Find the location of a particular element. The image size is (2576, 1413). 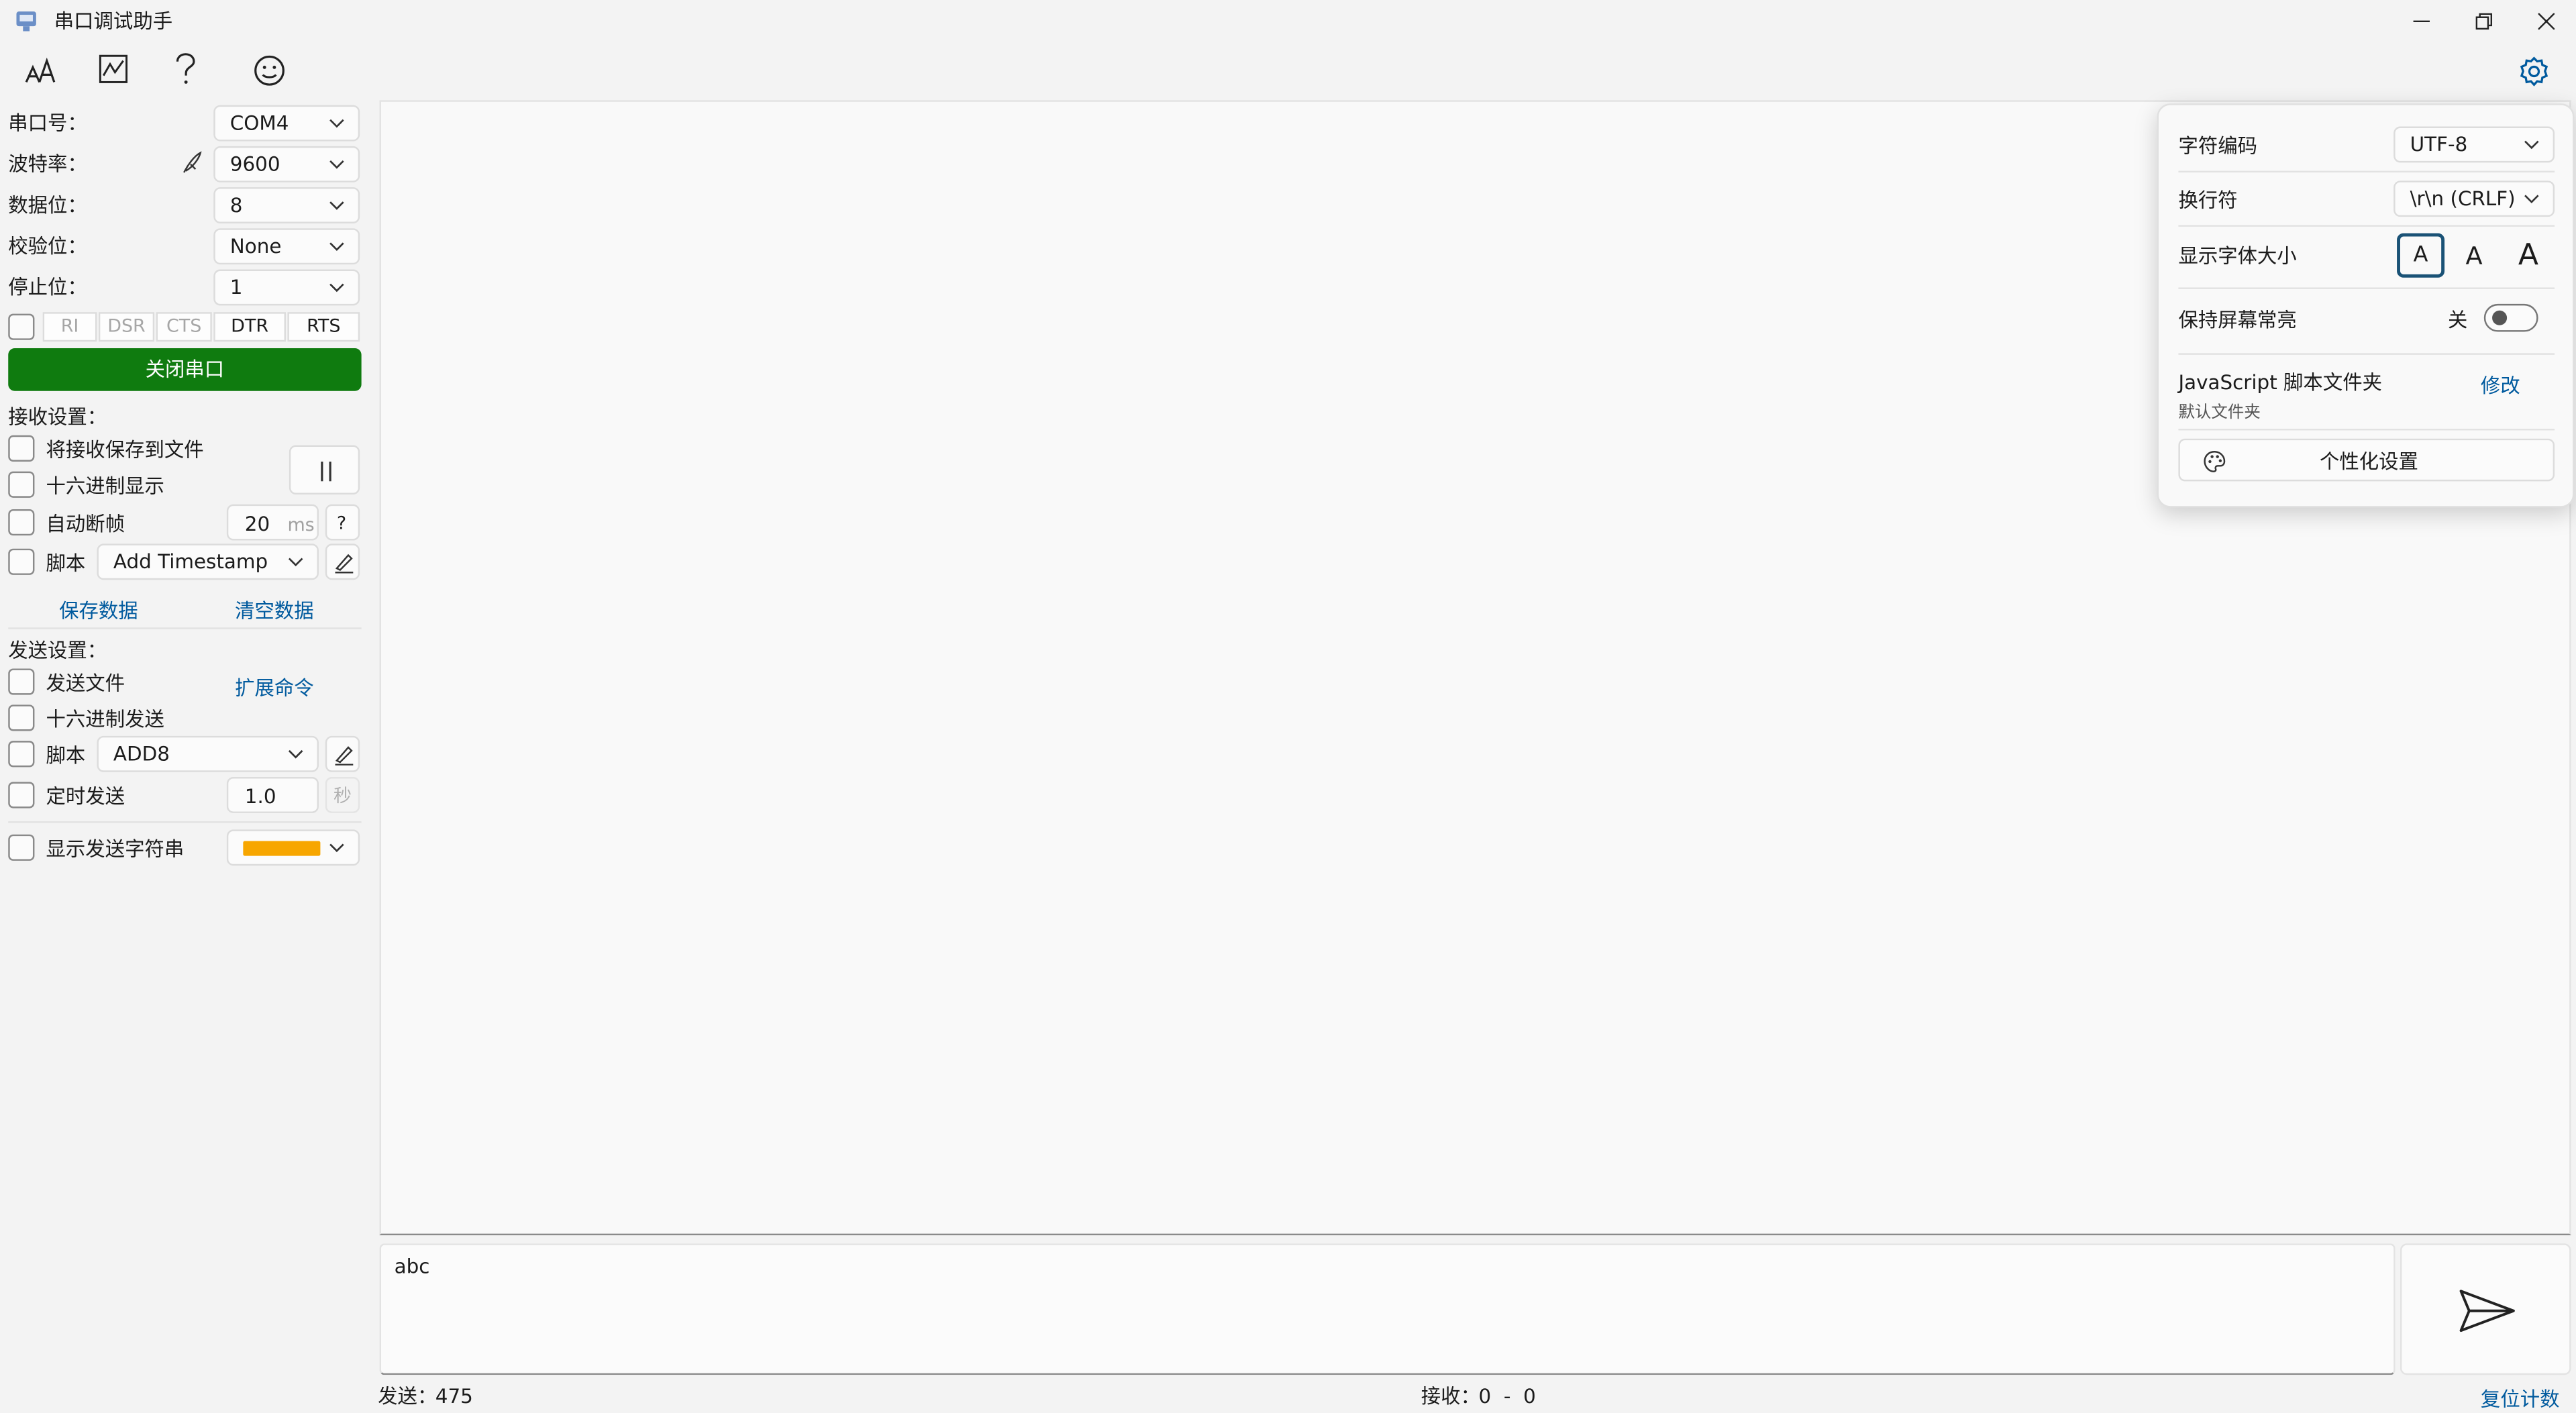

emoji-icon is located at coordinates (269, 70).